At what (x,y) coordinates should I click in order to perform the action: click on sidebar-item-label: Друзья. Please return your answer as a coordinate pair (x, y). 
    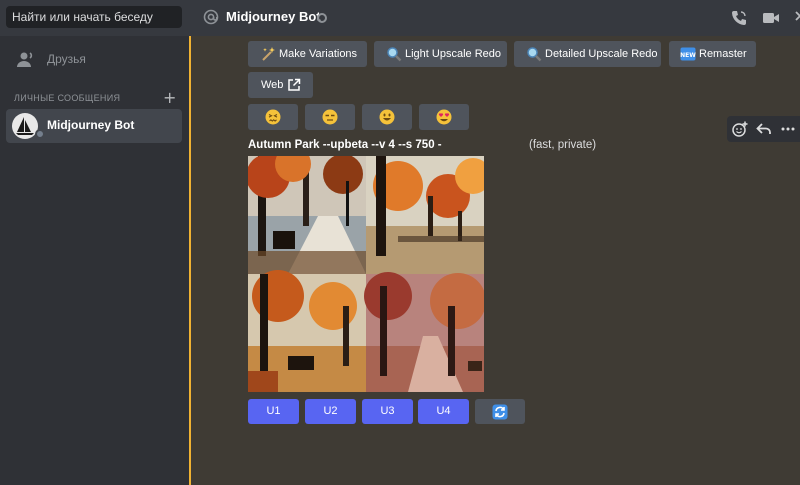
    Looking at the image, I should click on (66, 59).